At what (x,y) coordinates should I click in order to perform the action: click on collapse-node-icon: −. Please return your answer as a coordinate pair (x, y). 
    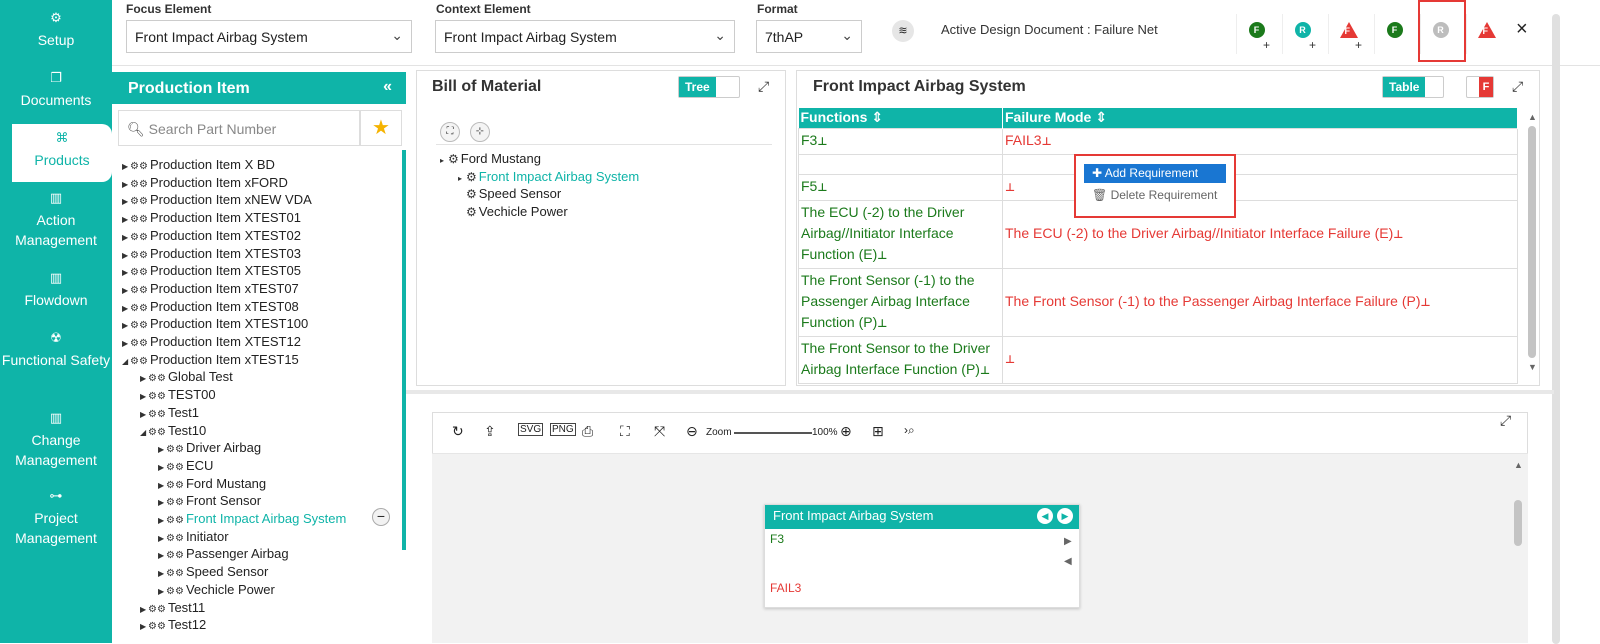
    Looking at the image, I should click on (381, 517).